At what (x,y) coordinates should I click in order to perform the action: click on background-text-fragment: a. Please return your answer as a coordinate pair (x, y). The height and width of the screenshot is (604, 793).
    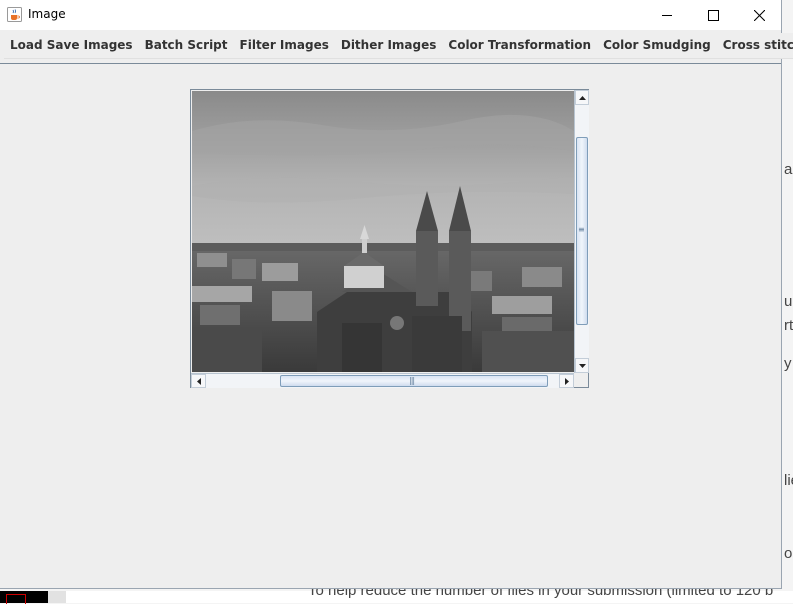
    Looking at the image, I should click on (788, 169).